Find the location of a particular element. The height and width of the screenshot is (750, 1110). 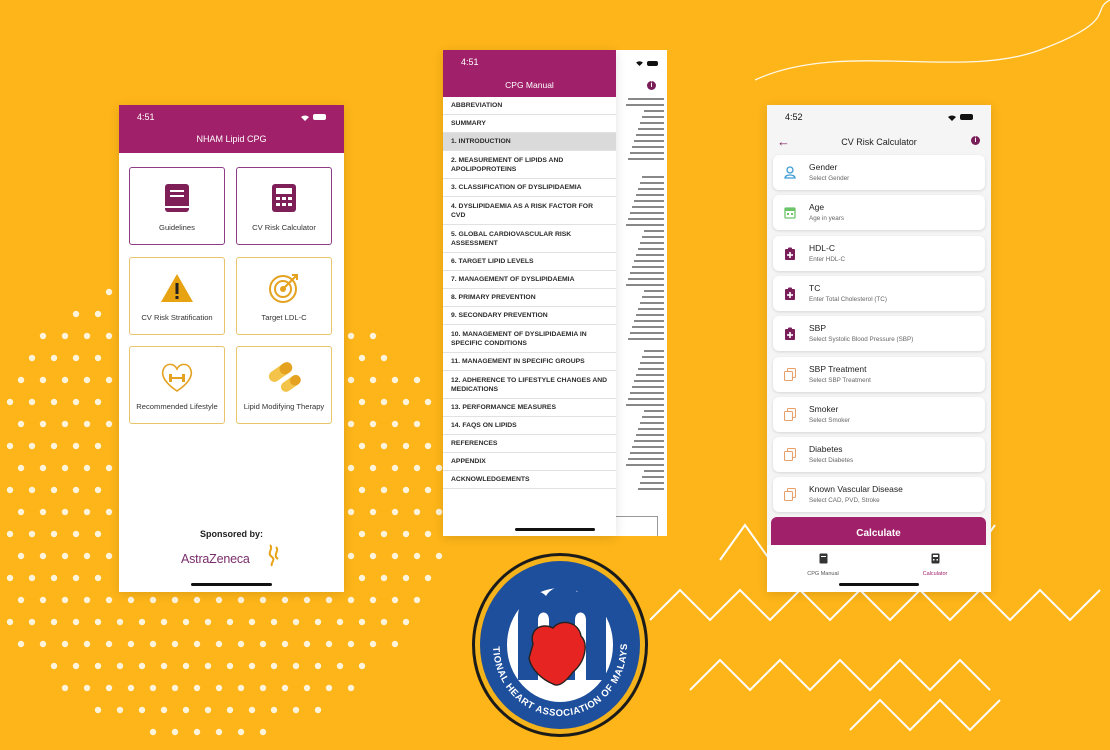

form-field: TC Enter Total Cholesterol (TC) is located at coordinates (879, 293).